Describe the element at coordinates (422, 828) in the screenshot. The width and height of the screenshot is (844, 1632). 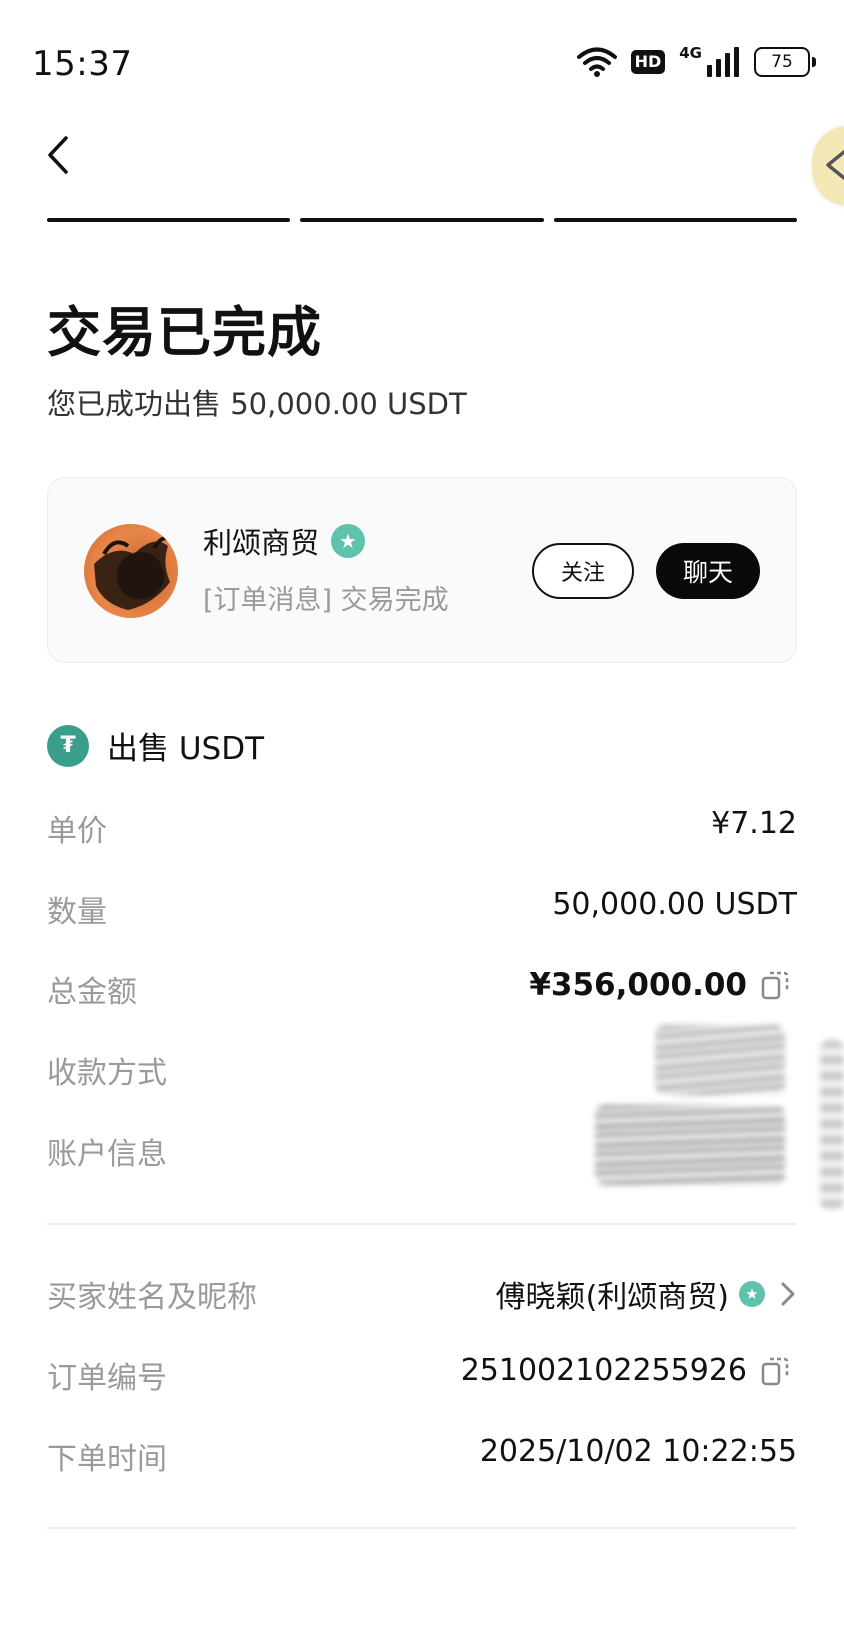
I see `unit-price-row: 单价 ¥7.12` at that location.